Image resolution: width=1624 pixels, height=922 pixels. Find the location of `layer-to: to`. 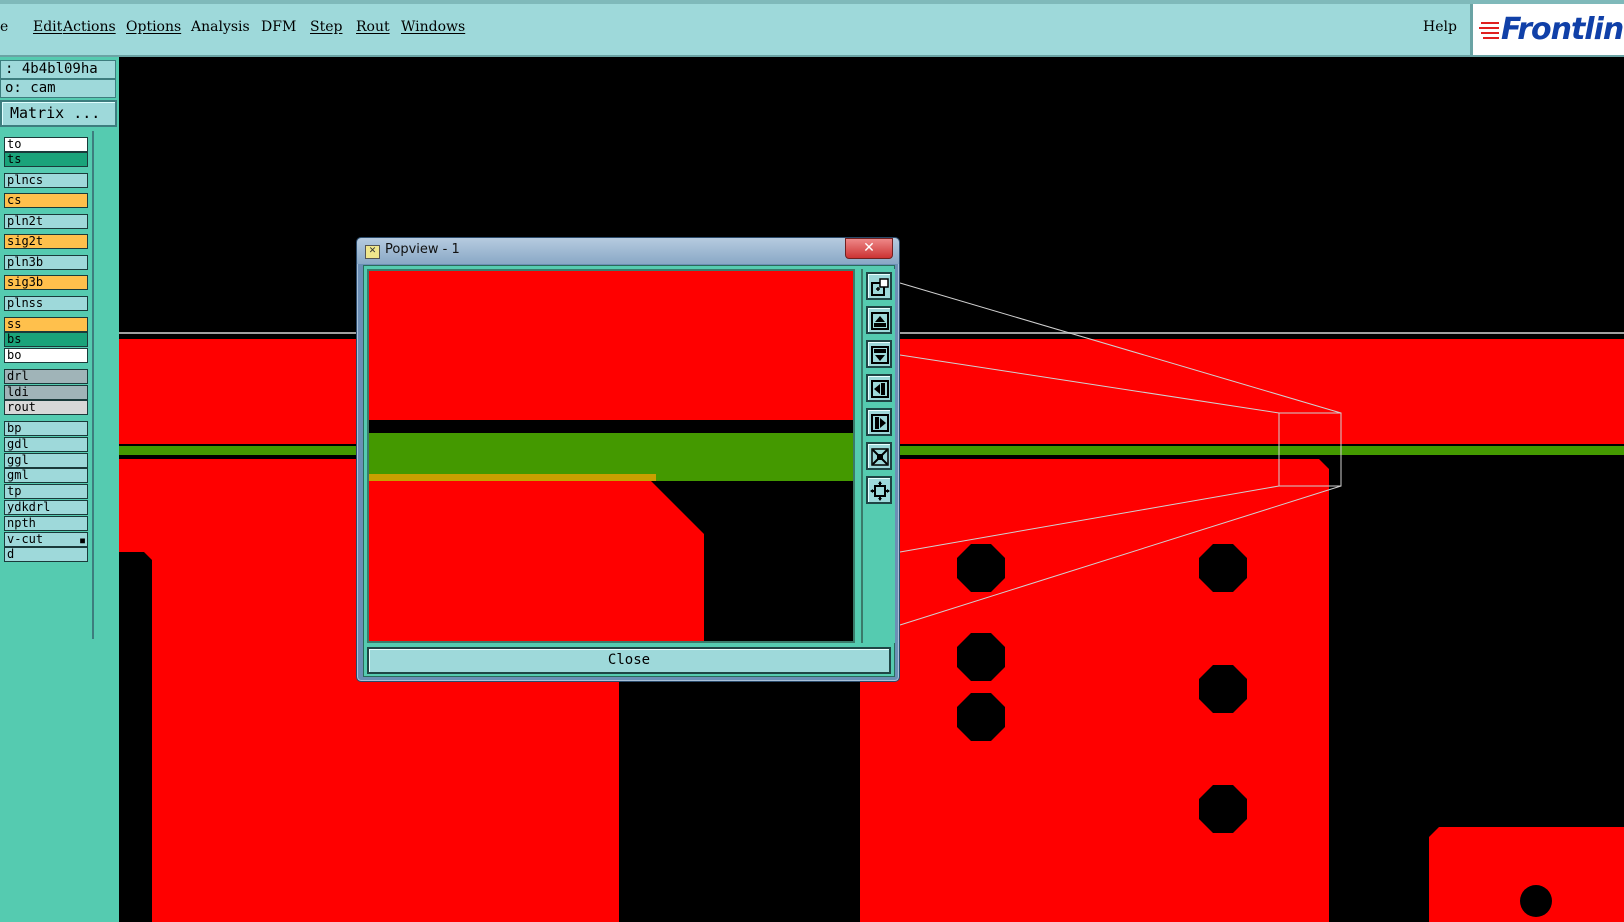

layer-to: to is located at coordinates (46, 144).